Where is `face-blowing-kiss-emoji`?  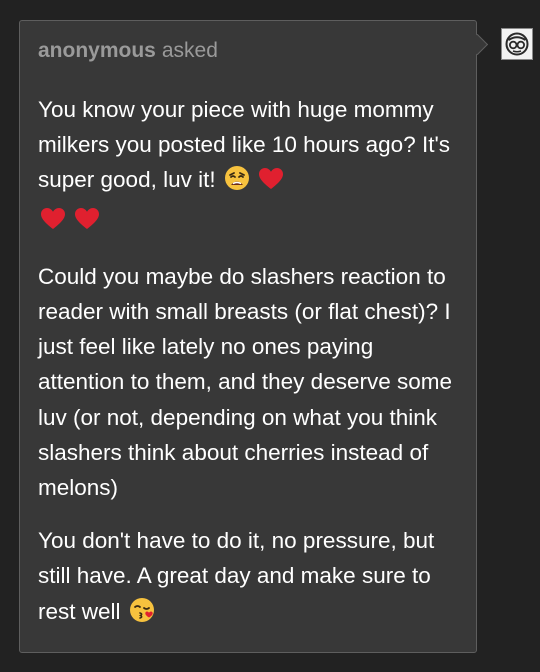 face-blowing-kiss-emoji is located at coordinates (142, 615).